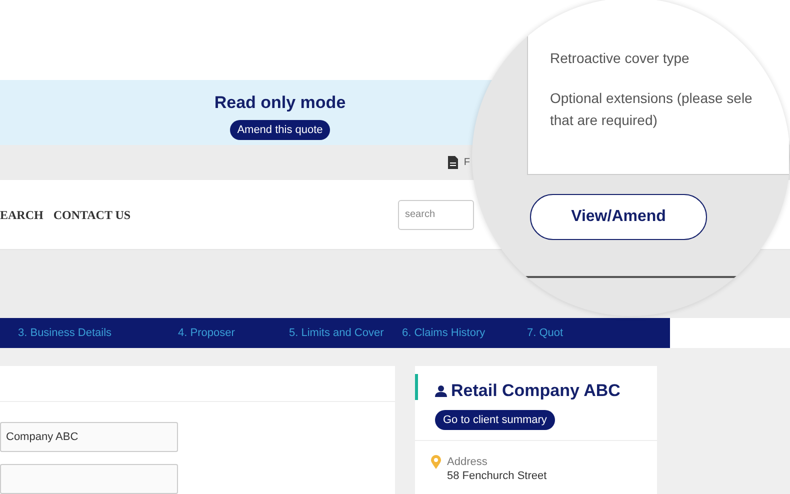 The height and width of the screenshot is (494, 790). What do you see at coordinates (453, 162) in the screenshot?
I see `document-icon` at bounding box center [453, 162].